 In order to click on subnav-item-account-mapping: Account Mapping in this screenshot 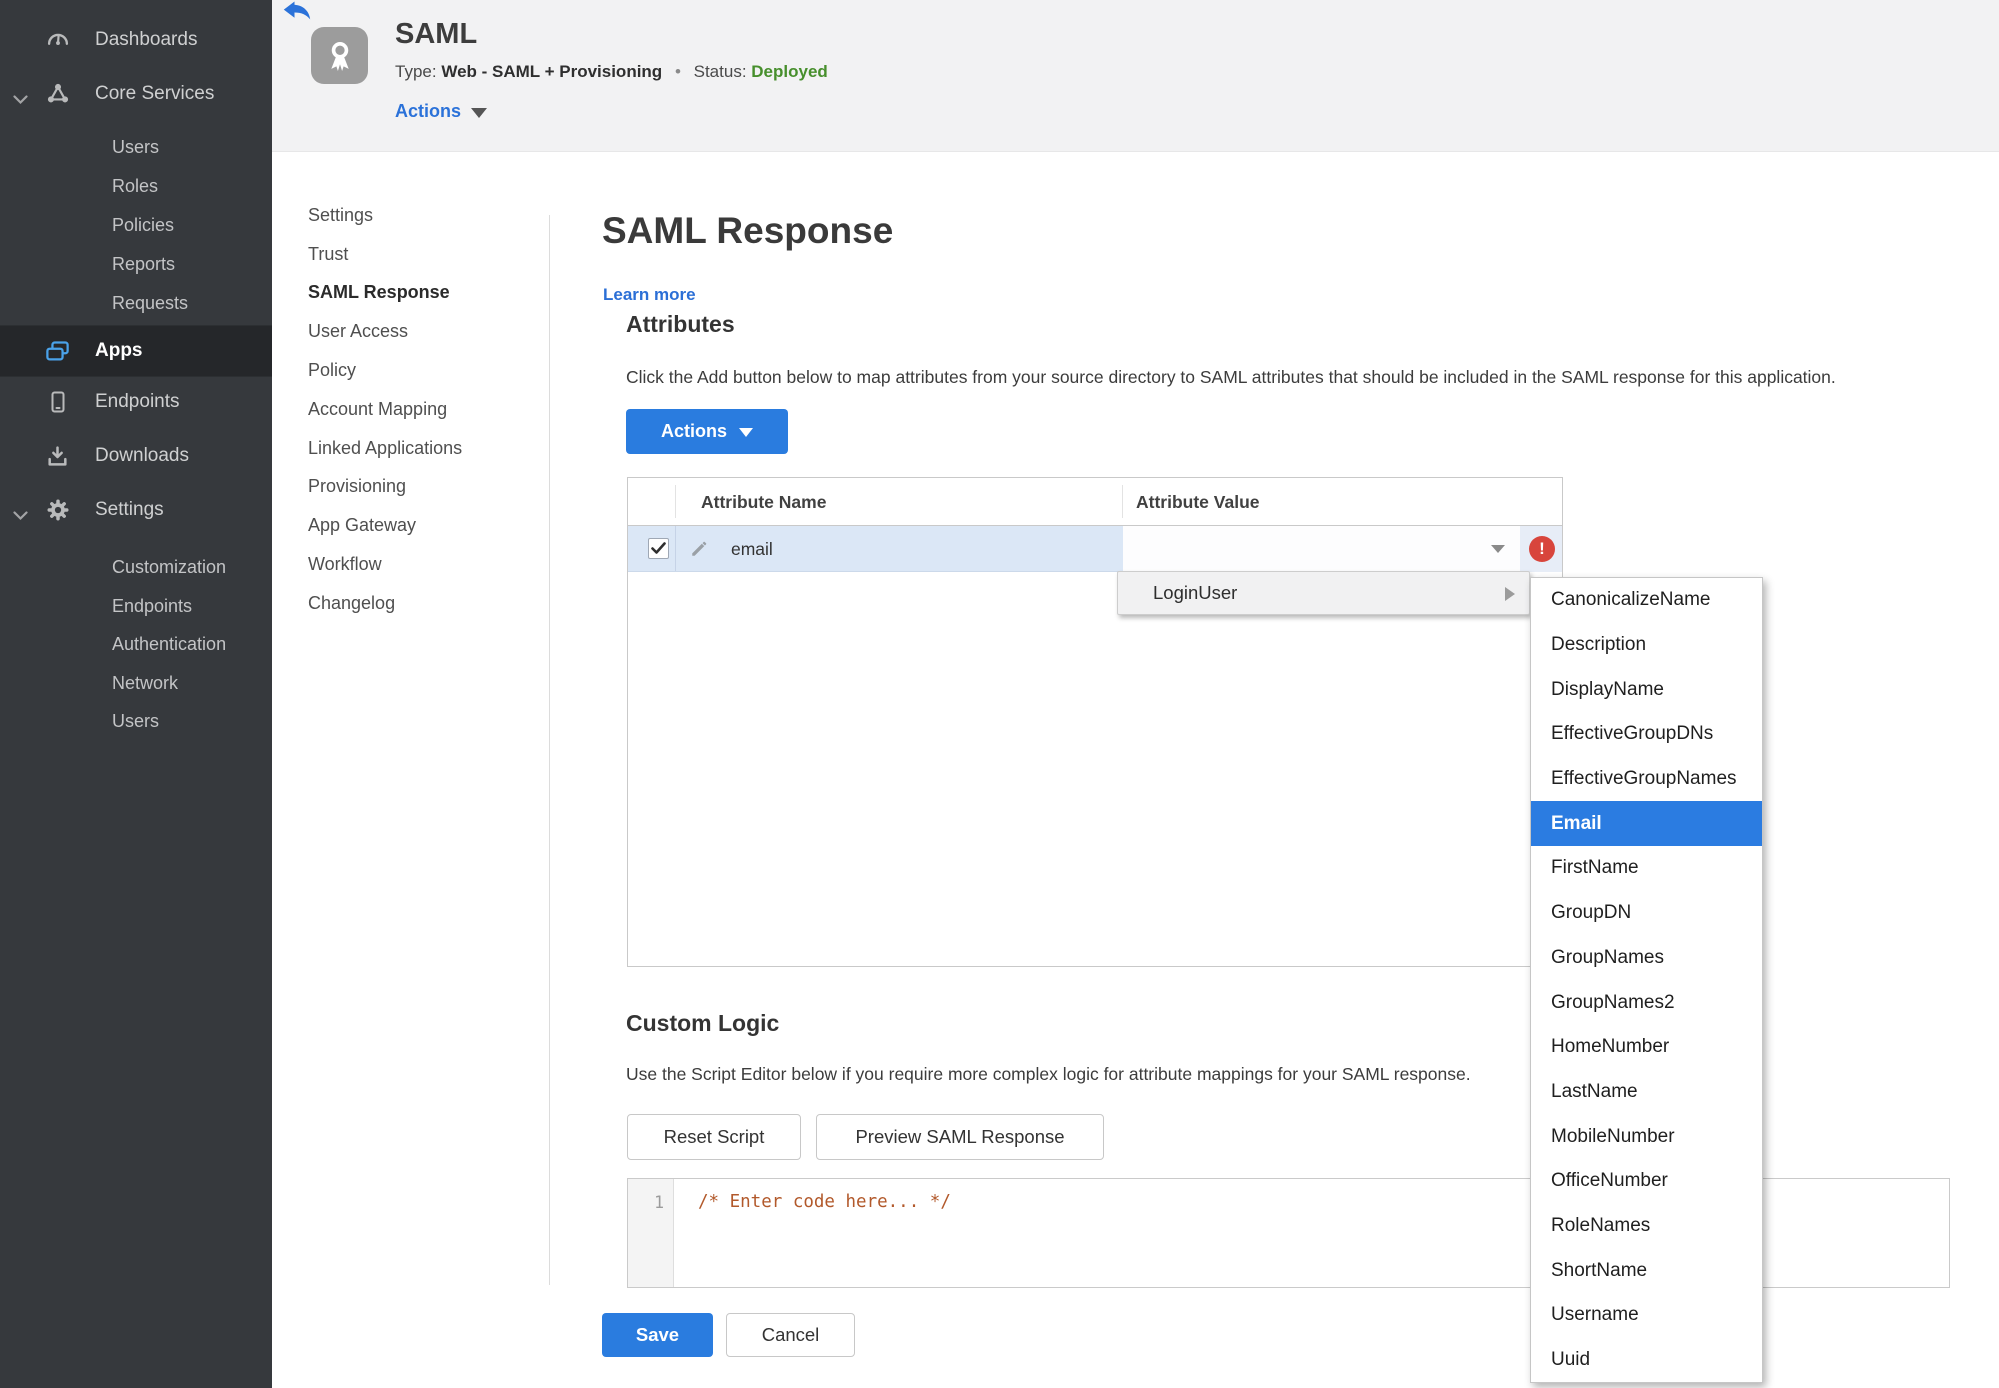, I will do `click(385, 409)`.